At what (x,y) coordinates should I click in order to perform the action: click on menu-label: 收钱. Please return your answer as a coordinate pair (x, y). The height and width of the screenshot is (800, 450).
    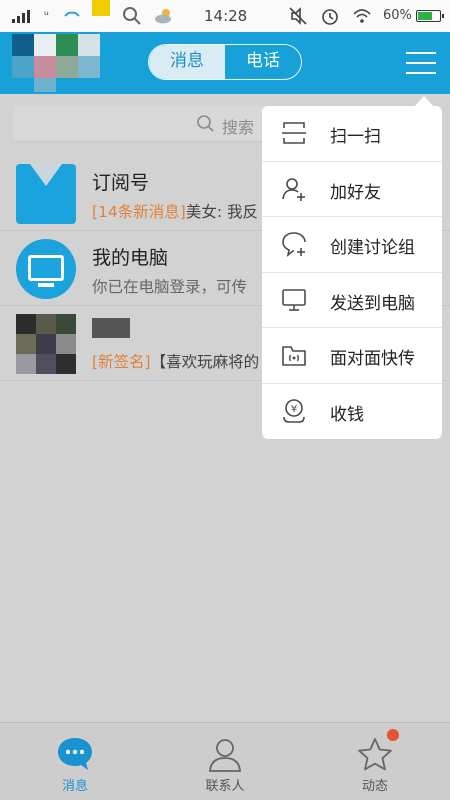
    Looking at the image, I should click on (347, 414).